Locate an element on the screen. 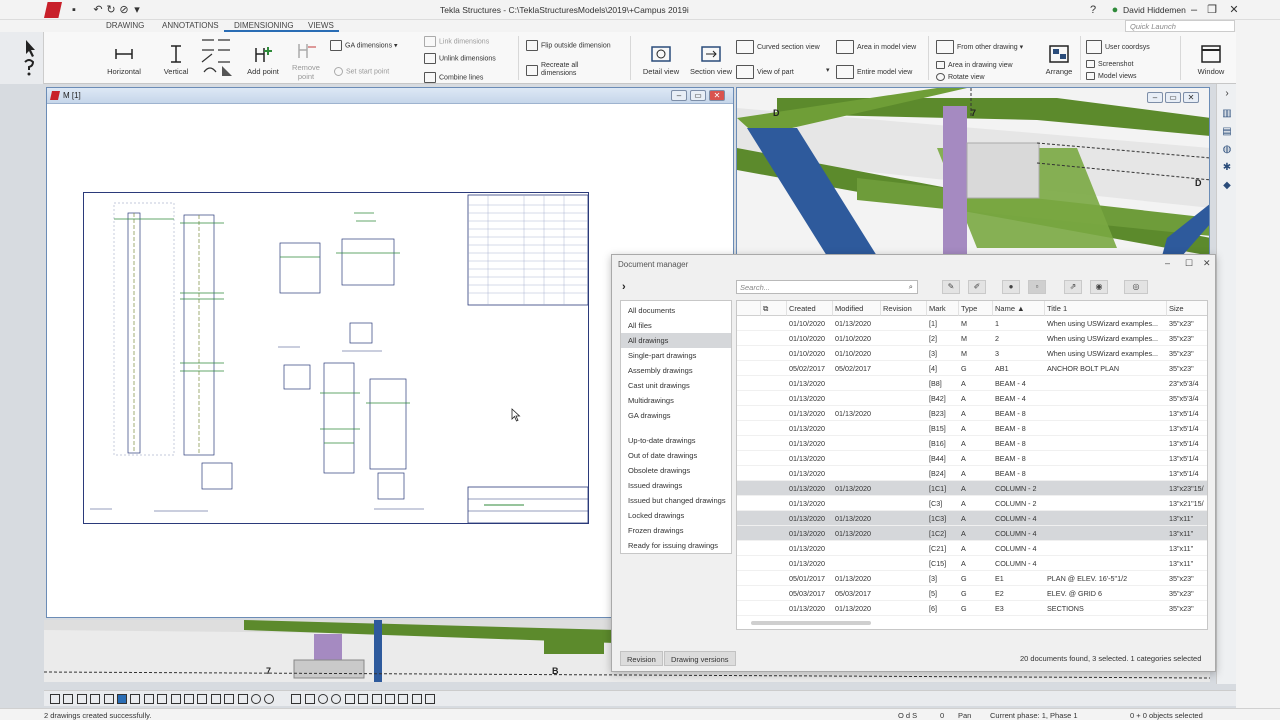 This screenshot has height=720, width=1280. column-header-size: Size is located at coordinates (1187, 308).